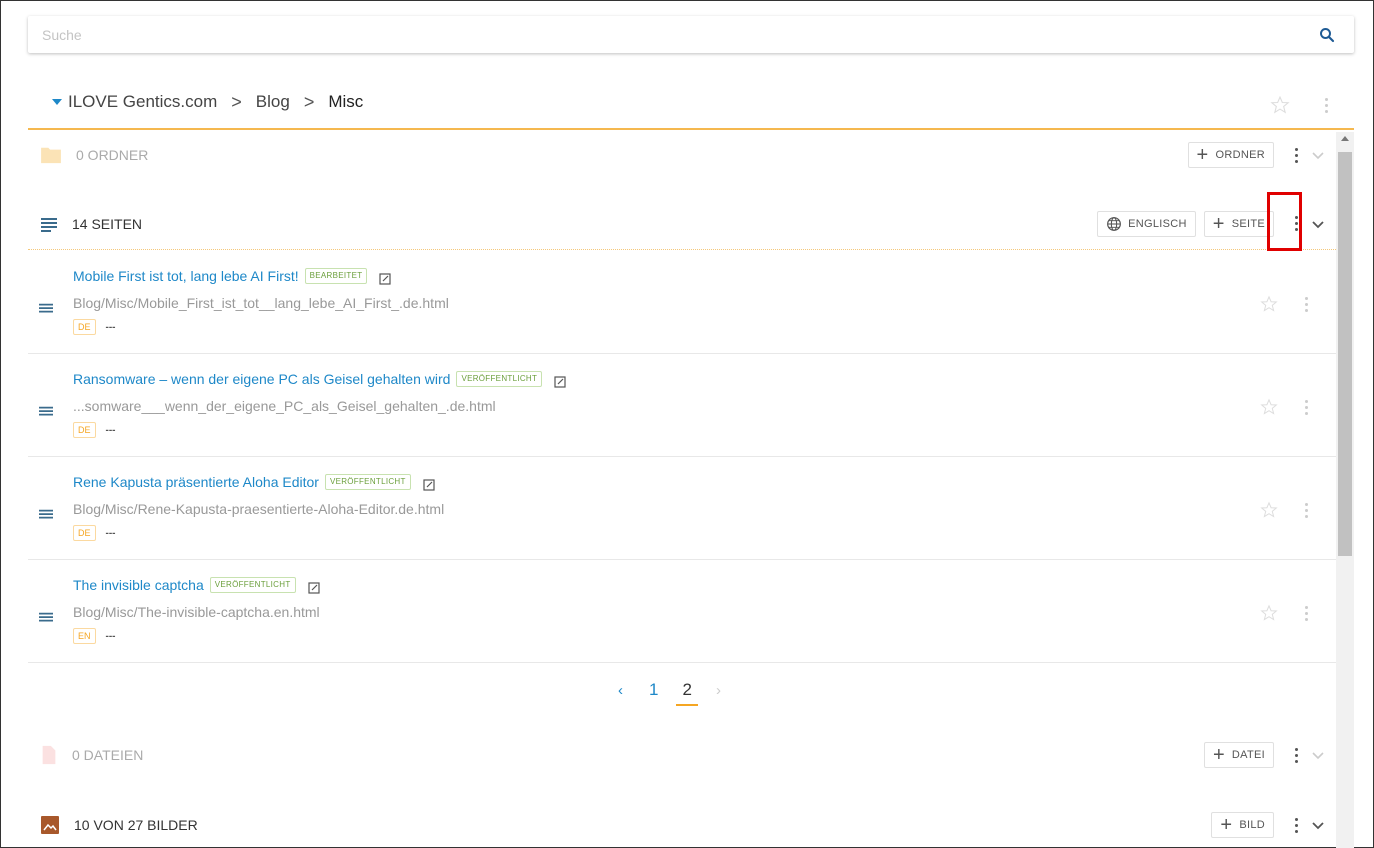 Image resolution: width=1374 pixels, height=848 pixels. What do you see at coordinates (108, 755) in the screenshot?
I see `files-section-title: 0 DATEIEN` at bounding box center [108, 755].